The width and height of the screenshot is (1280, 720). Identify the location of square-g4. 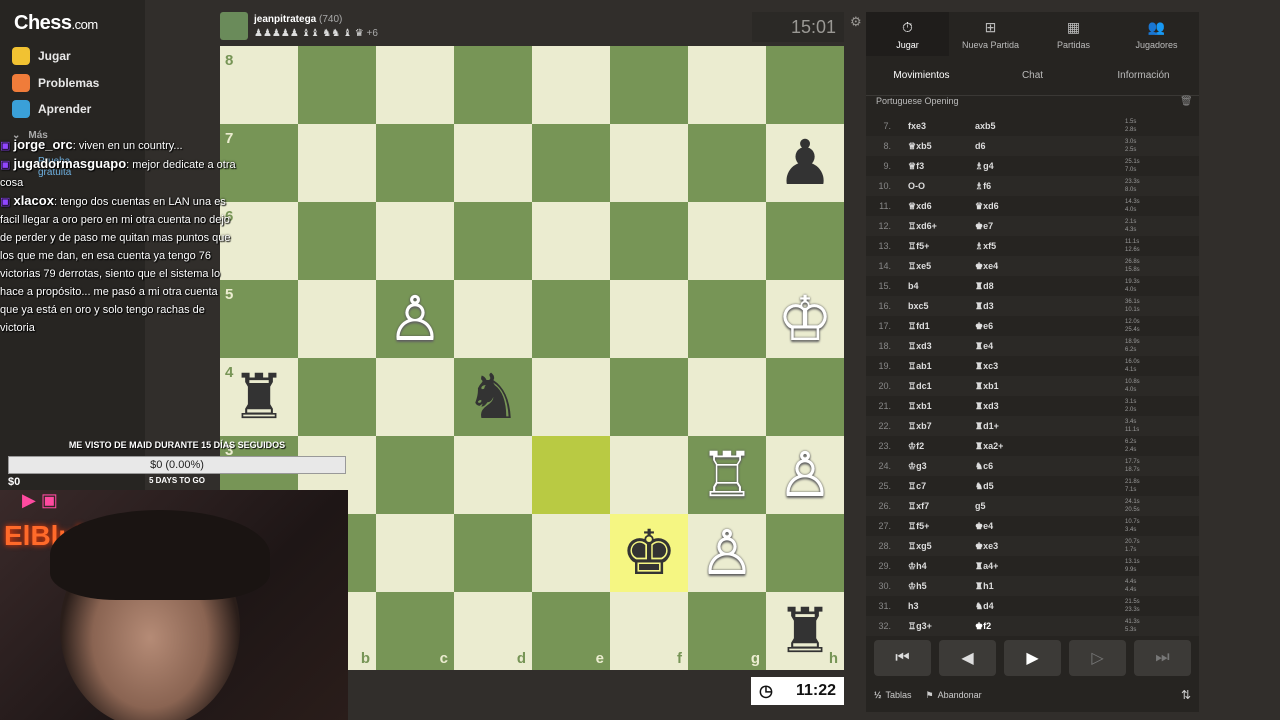
(727, 397).